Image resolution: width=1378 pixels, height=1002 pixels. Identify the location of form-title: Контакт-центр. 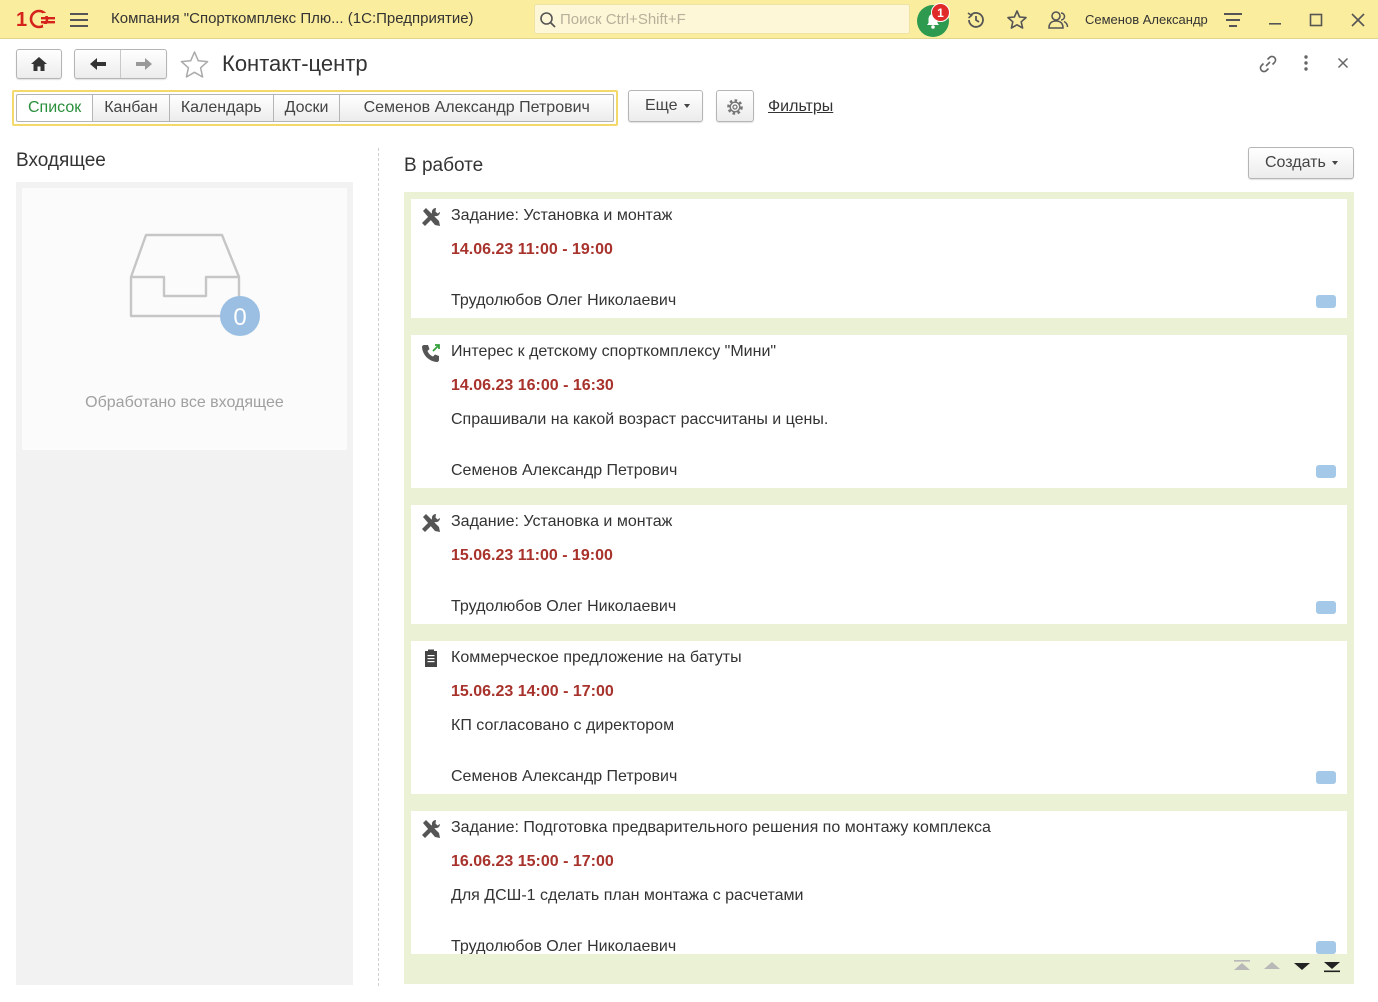
(295, 63).